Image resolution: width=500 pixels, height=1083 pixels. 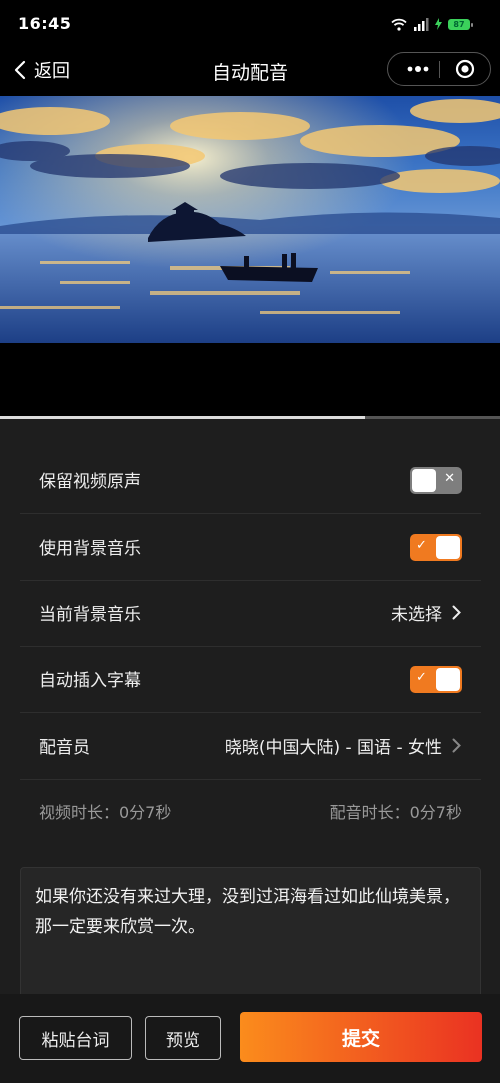 I want to click on status-bar: 16:45 87, so click(x=250, y=22).